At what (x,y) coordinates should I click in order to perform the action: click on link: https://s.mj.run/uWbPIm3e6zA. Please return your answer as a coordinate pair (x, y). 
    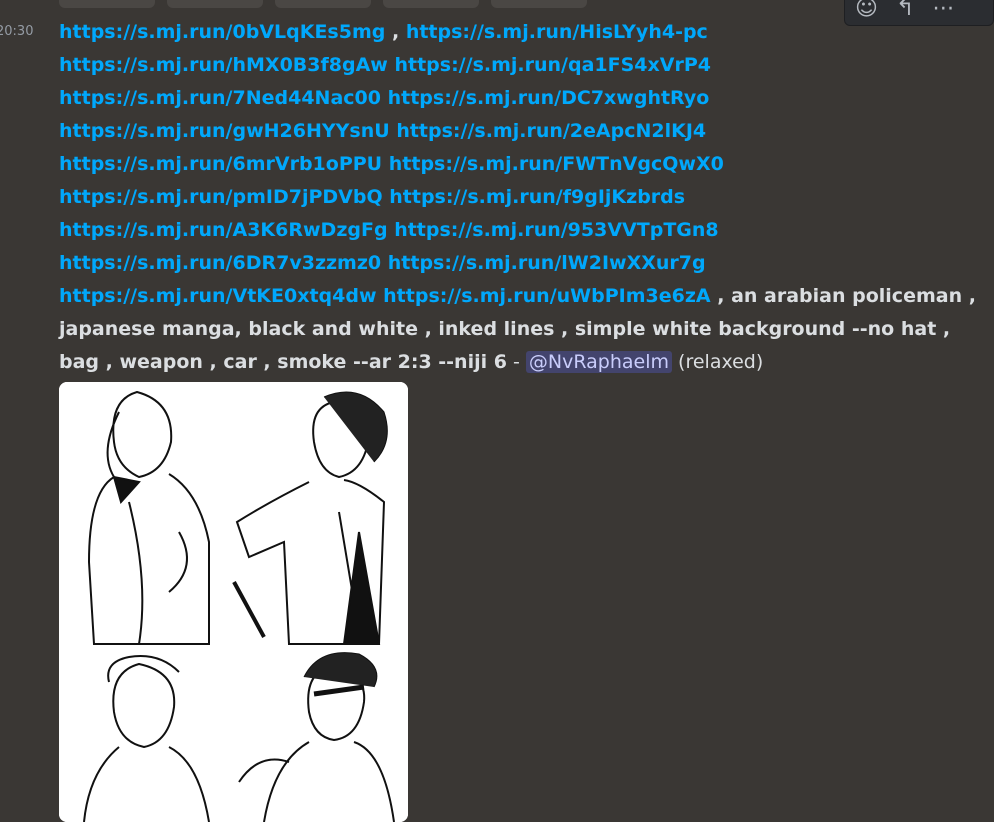
    Looking at the image, I should click on (546, 296).